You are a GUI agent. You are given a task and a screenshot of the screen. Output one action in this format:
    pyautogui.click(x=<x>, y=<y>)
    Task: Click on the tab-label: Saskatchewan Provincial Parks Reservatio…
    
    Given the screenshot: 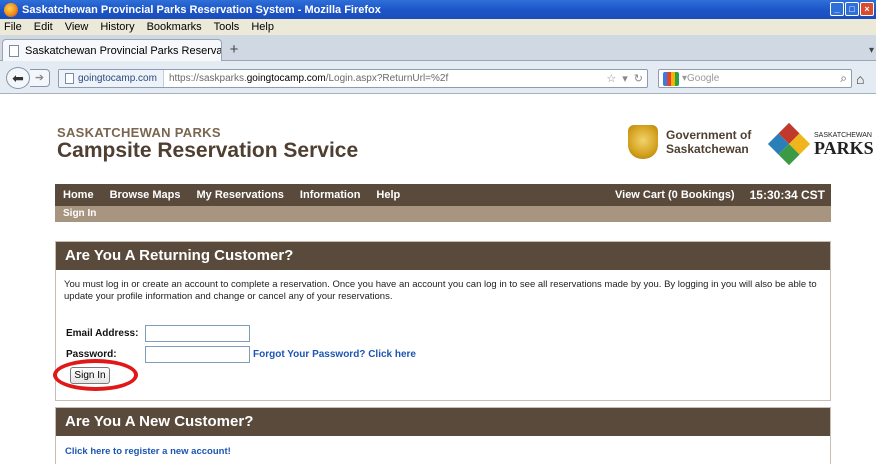 What is the action you would take?
    pyautogui.click(x=123, y=50)
    